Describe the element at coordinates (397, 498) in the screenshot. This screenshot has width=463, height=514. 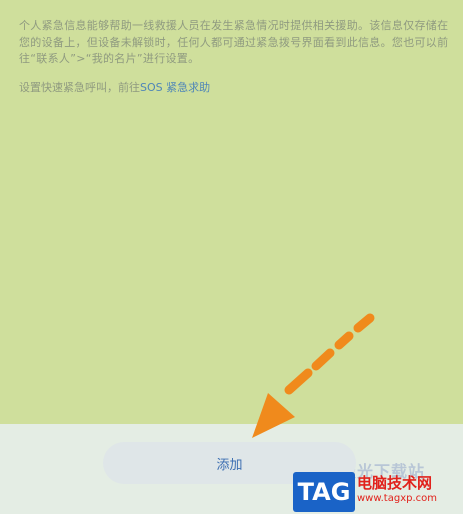
I see `site-url: www.tagxp.com` at that location.